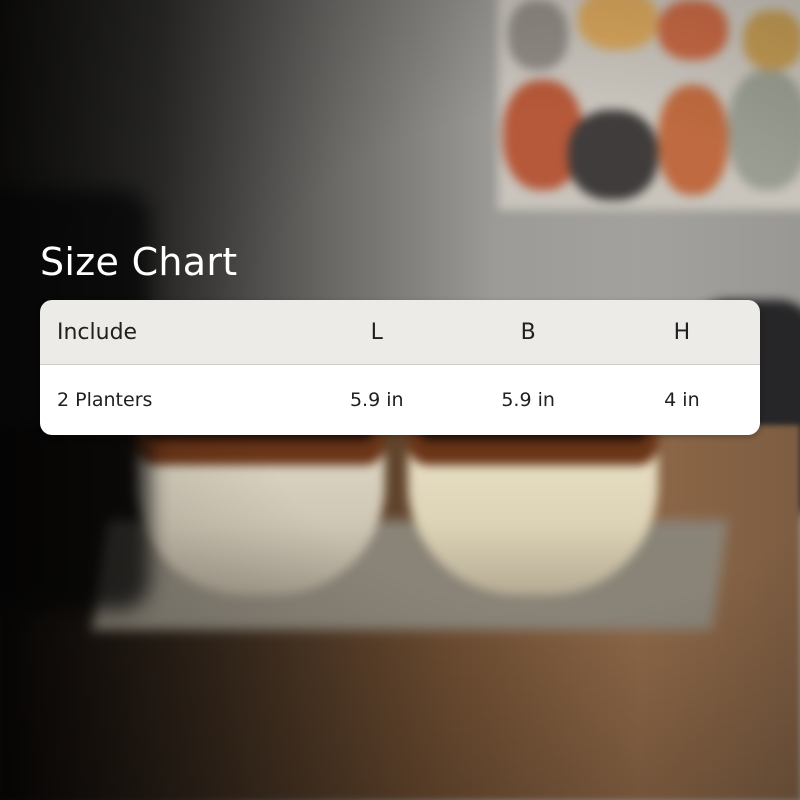 This screenshot has width=800, height=800. What do you see at coordinates (528, 332) in the screenshot?
I see `header-breadth: B` at bounding box center [528, 332].